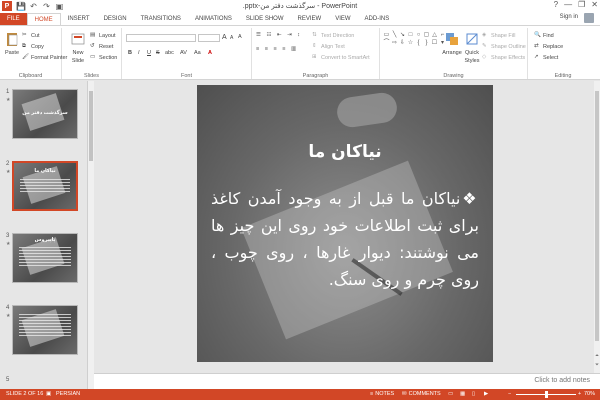  Describe the element at coordinates (345, 152) in the screenshot. I see `slide-title: نیاکان ما` at that location.